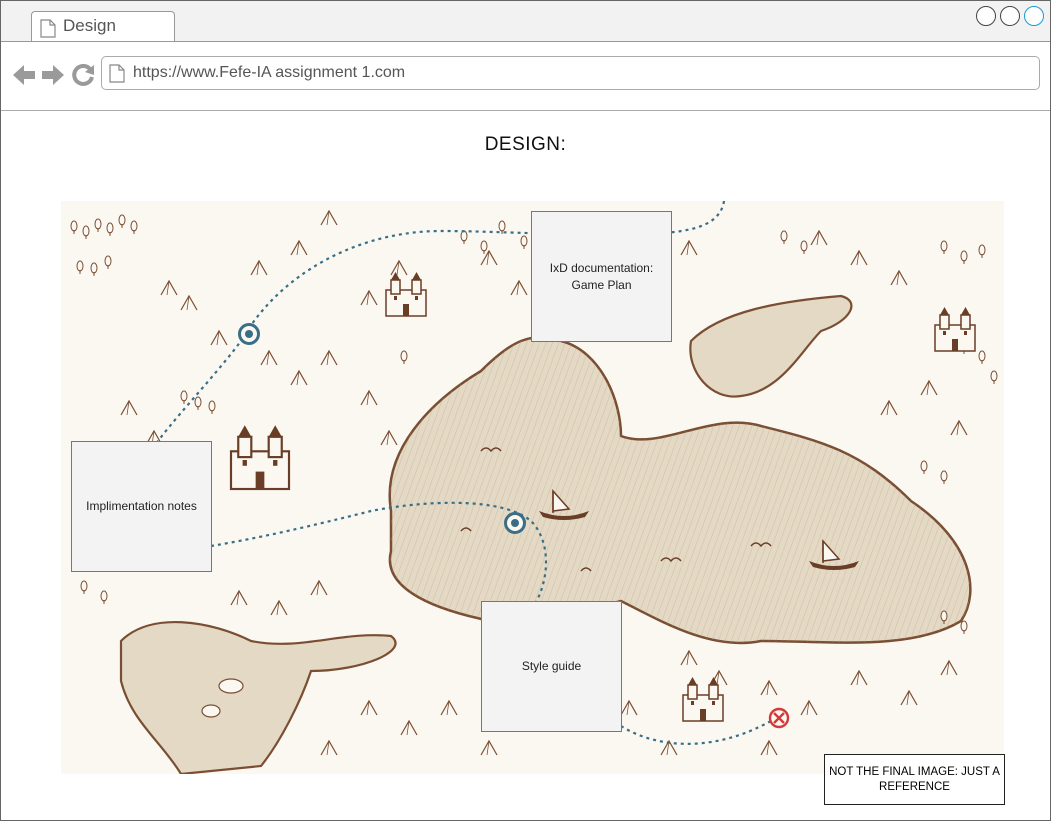 The image size is (1051, 821). I want to click on ixd-documentation-box: IxD documentation: Game Plan, so click(601, 276).